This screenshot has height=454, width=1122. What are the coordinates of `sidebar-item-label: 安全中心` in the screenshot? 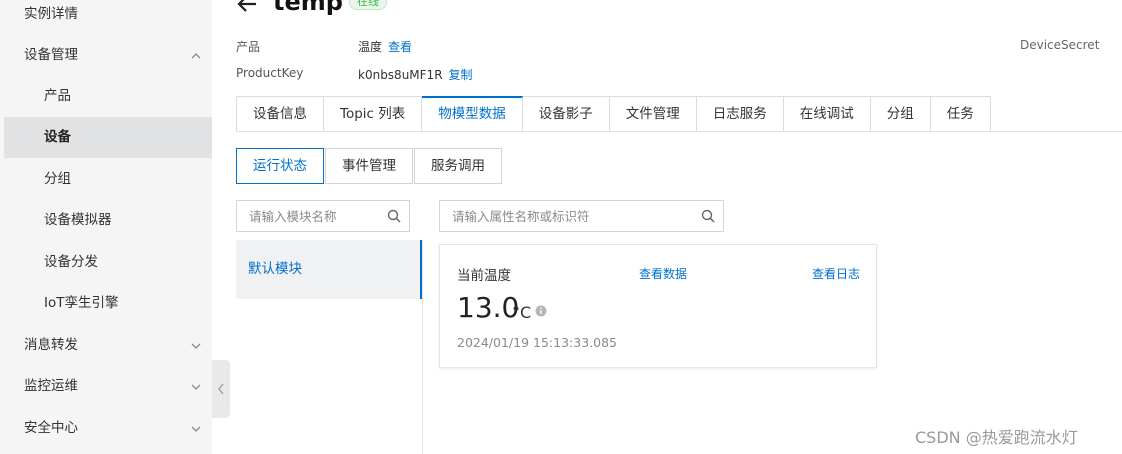 It's located at (51, 428).